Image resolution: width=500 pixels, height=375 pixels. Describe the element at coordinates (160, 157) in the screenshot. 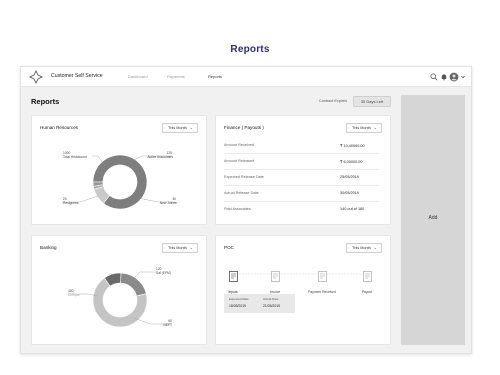

I see `category-label: Active Associates` at that location.